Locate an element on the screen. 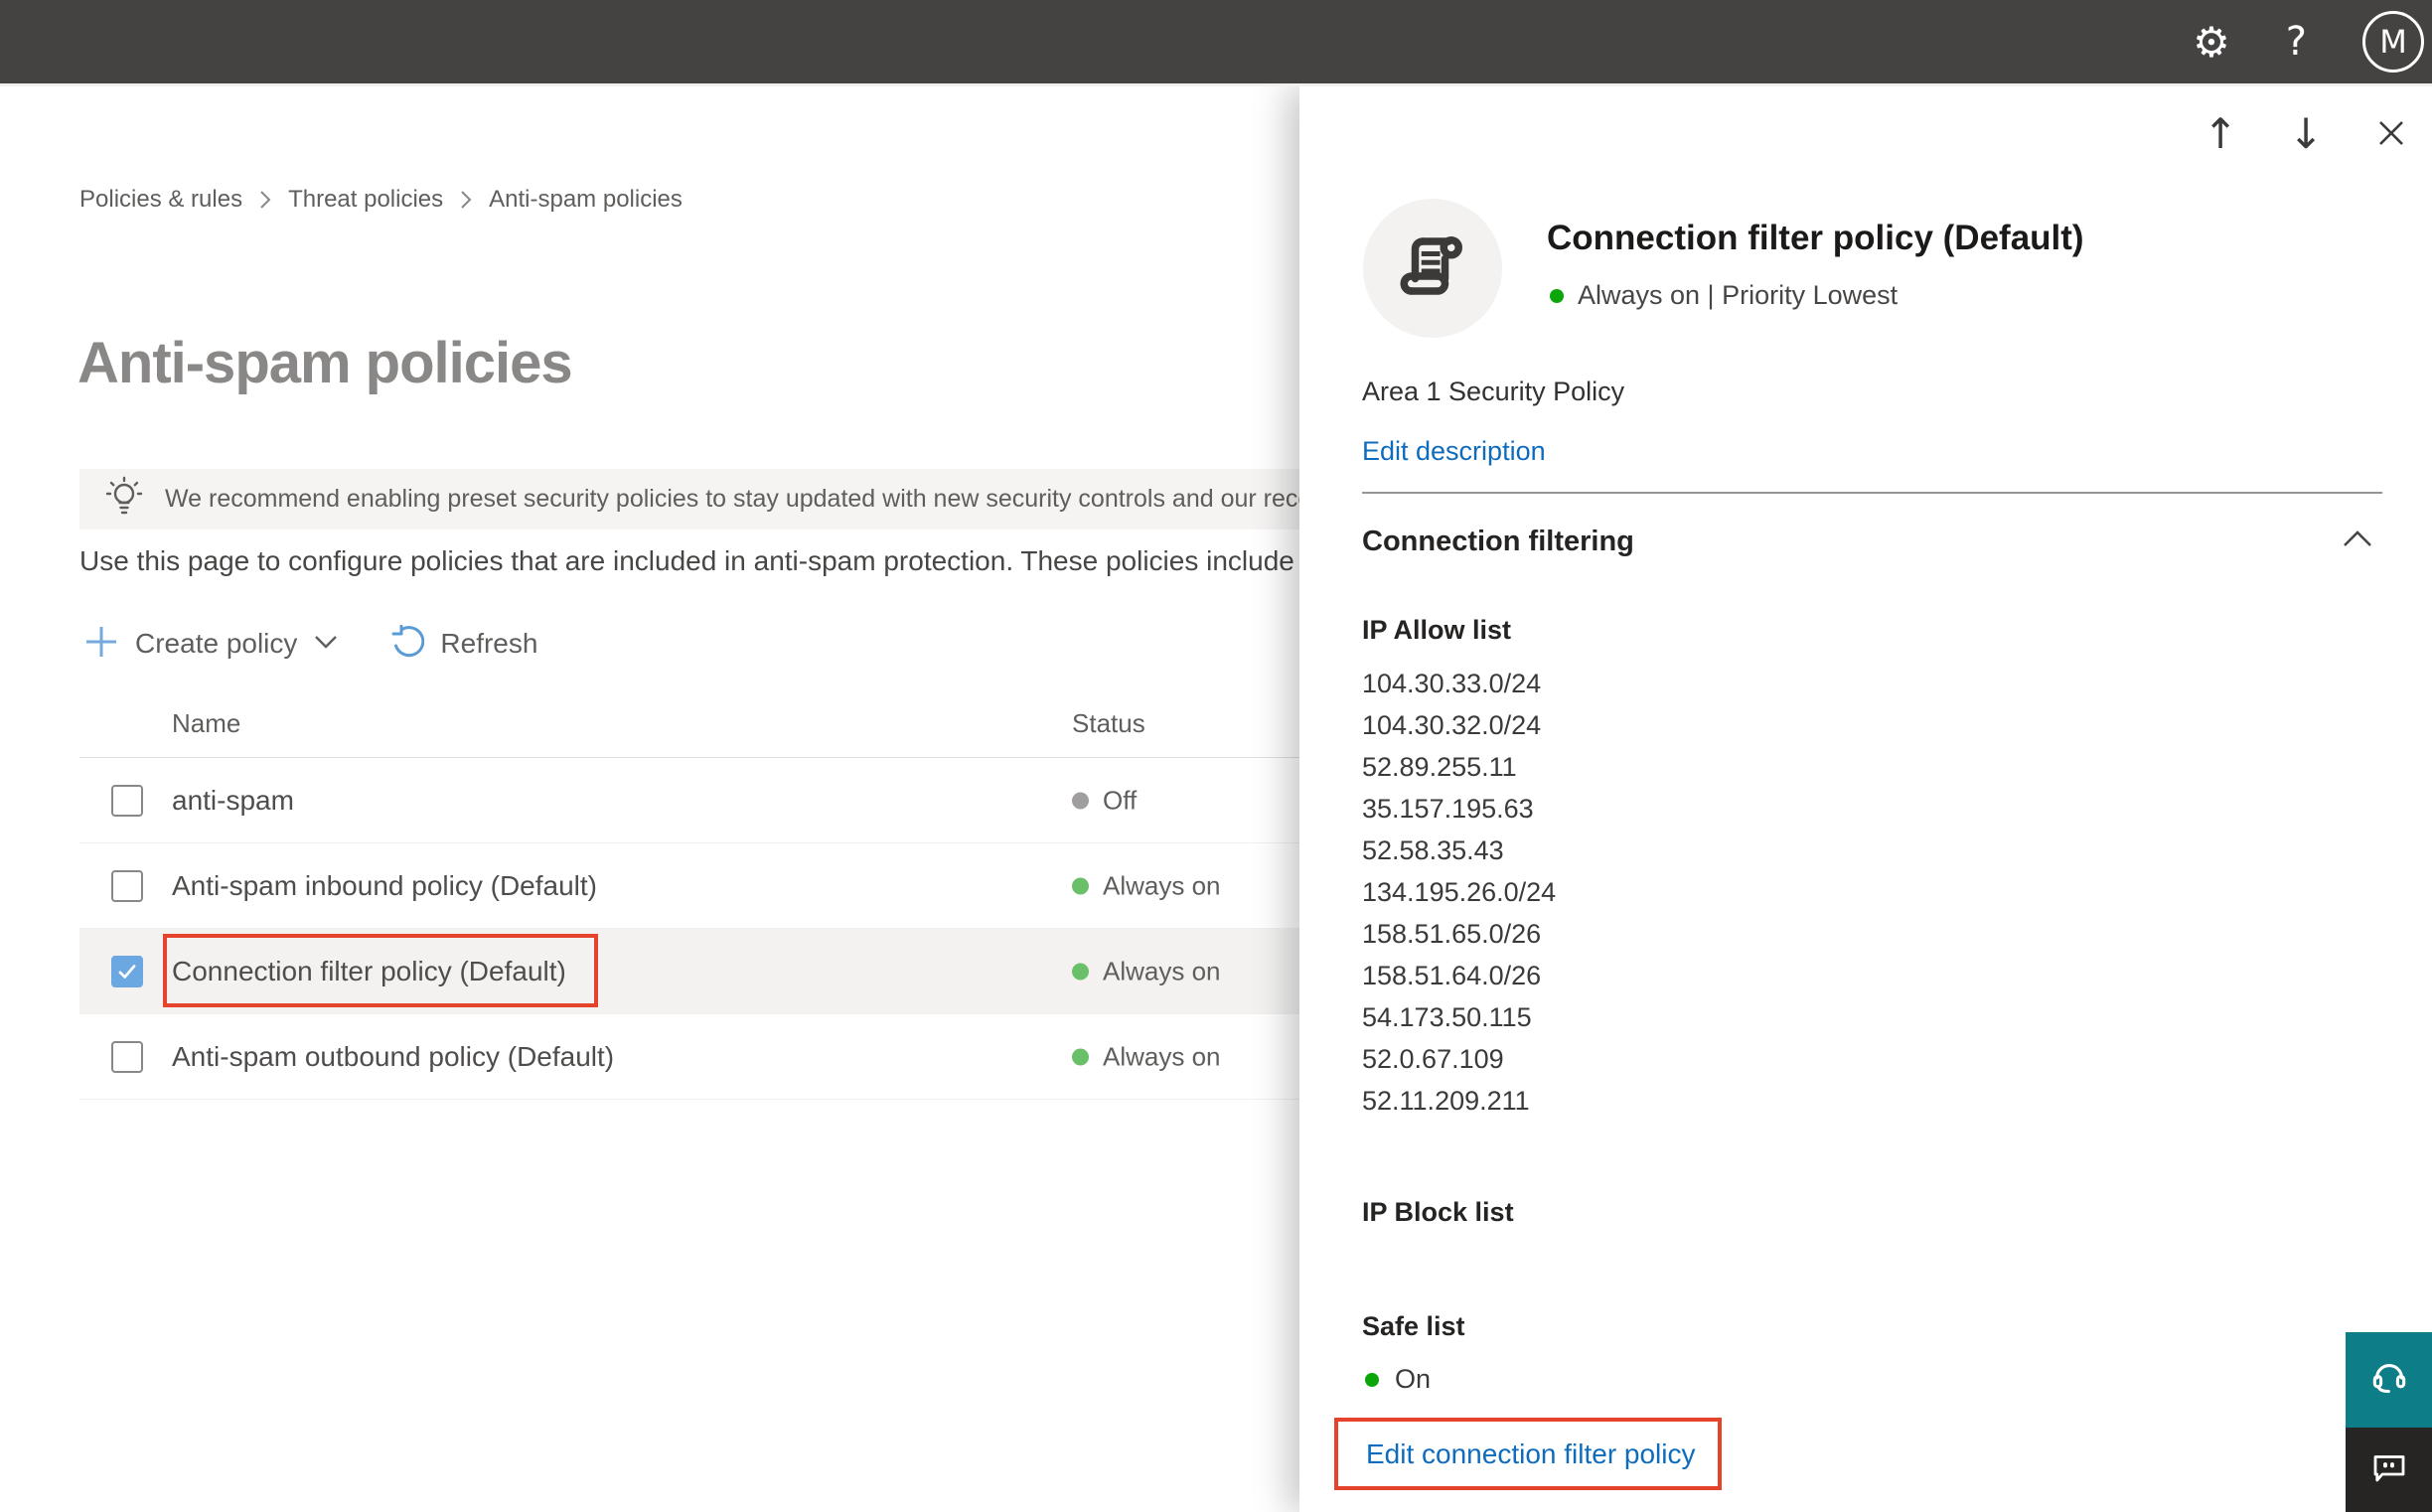 Image resolution: width=2432 pixels, height=1512 pixels. column-header-status: Status is located at coordinates (1108, 723).